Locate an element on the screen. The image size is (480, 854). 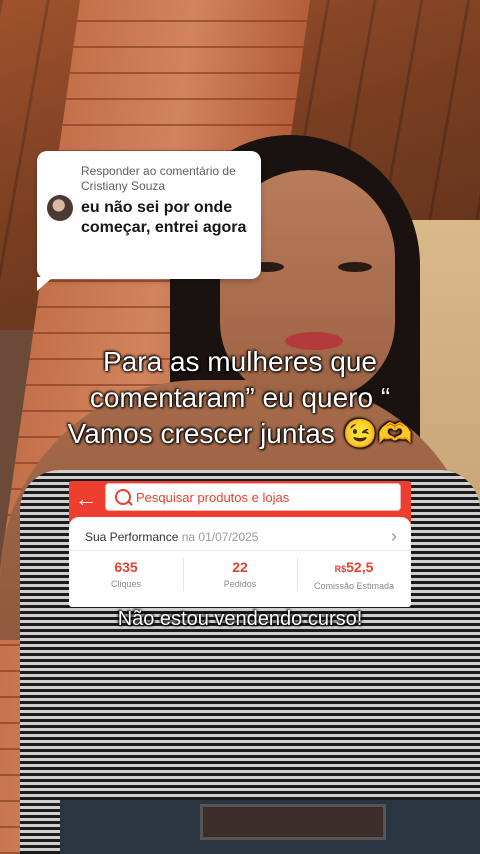
divider is located at coordinates (240, 550).